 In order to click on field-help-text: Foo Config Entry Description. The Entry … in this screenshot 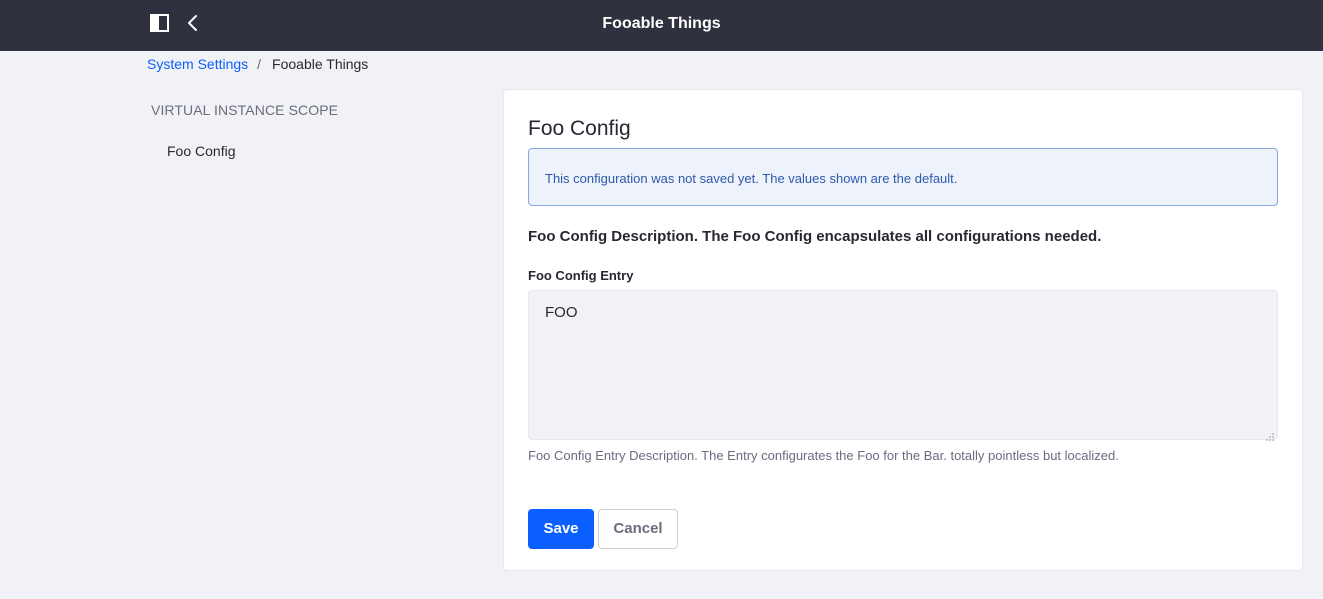, I will do `click(823, 455)`.